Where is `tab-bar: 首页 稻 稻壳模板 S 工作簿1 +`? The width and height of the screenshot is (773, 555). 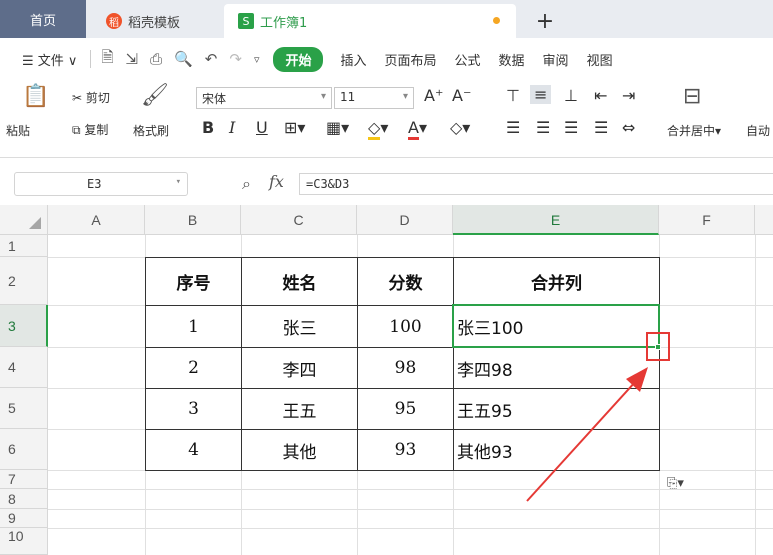
tab-bar: 首页 稻 稻壳模板 S 工作簿1 + is located at coordinates (386, 19).